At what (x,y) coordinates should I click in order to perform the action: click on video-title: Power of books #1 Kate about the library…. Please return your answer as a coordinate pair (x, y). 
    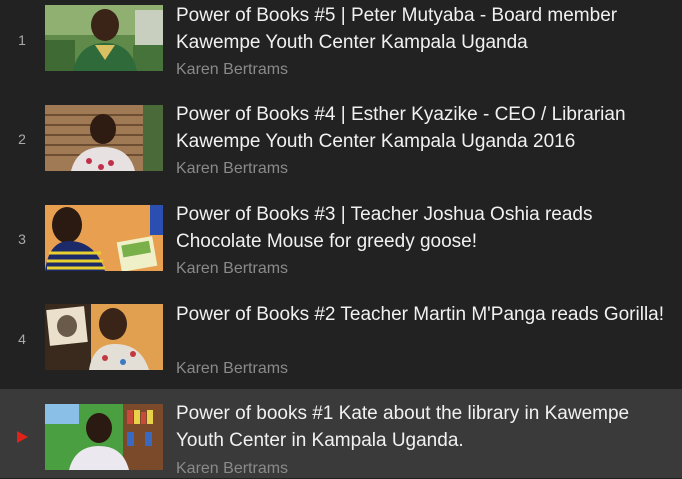
    Looking at the image, I should click on (426, 427).